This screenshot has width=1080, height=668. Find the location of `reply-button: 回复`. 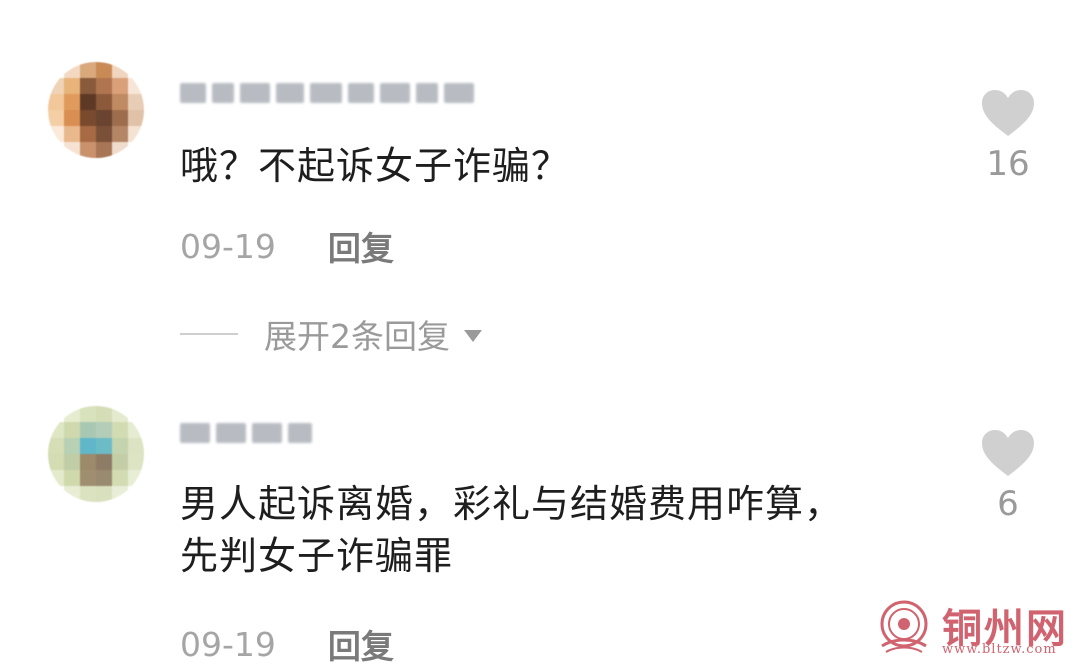

reply-button: 回复 is located at coordinates (361, 644).